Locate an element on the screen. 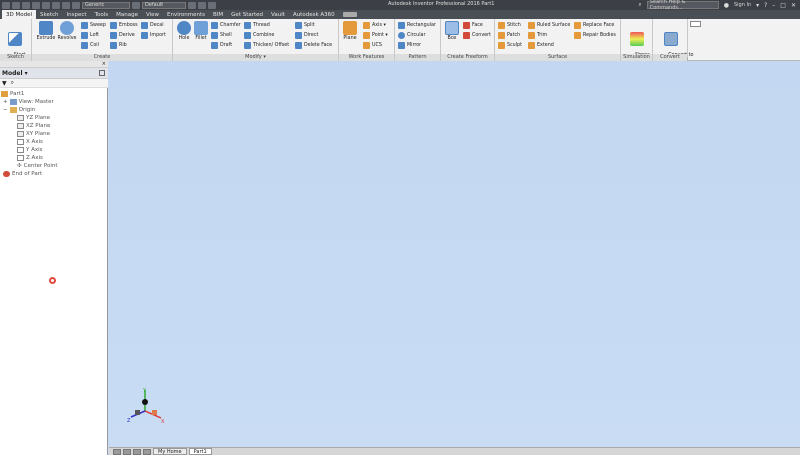 The width and height of the screenshot is (800, 455). redo-icon is located at coordinates (56, 5).